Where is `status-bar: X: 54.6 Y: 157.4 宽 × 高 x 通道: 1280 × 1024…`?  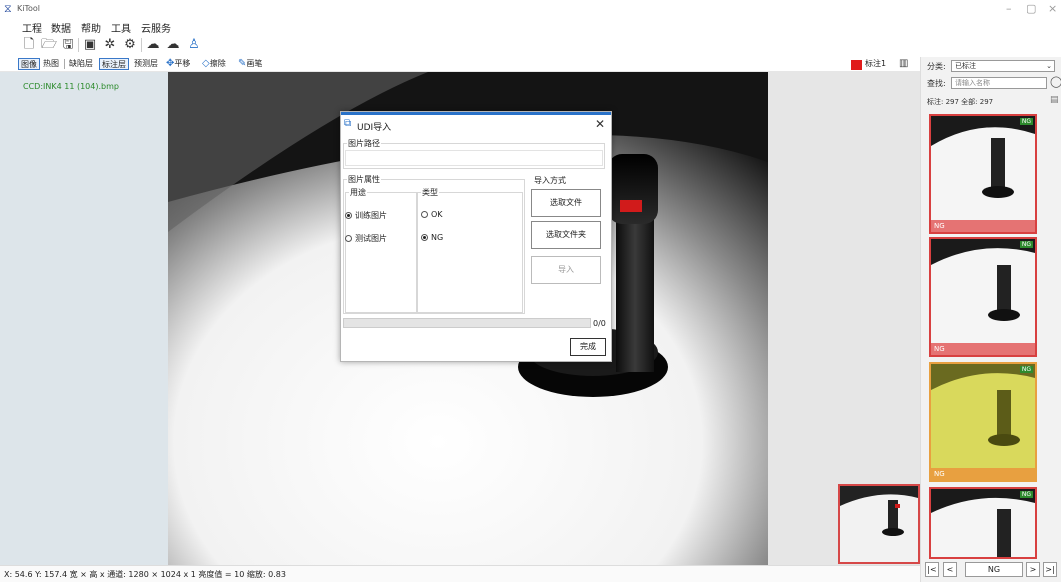 status-bar: X: 54.6 Y: 157.4 宽 × 高 x 通道: 1280 × 1024… is located at coordinates (460, 573).